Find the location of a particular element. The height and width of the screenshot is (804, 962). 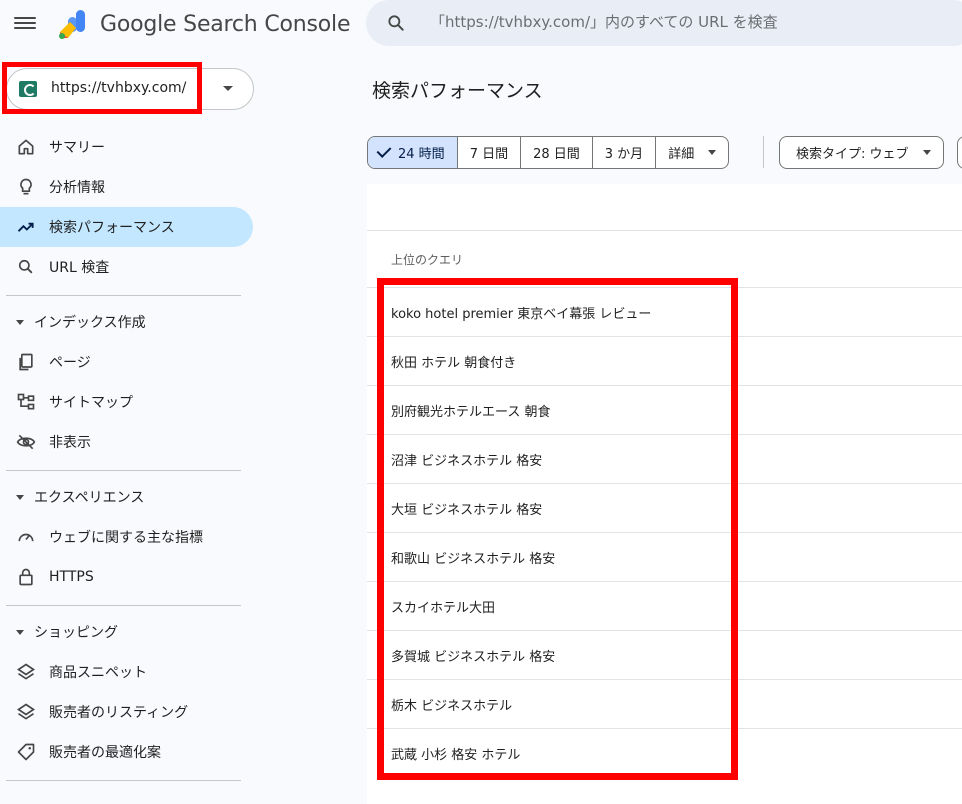

sidebar-item-label: ページ is located at coordinates (70, 363).